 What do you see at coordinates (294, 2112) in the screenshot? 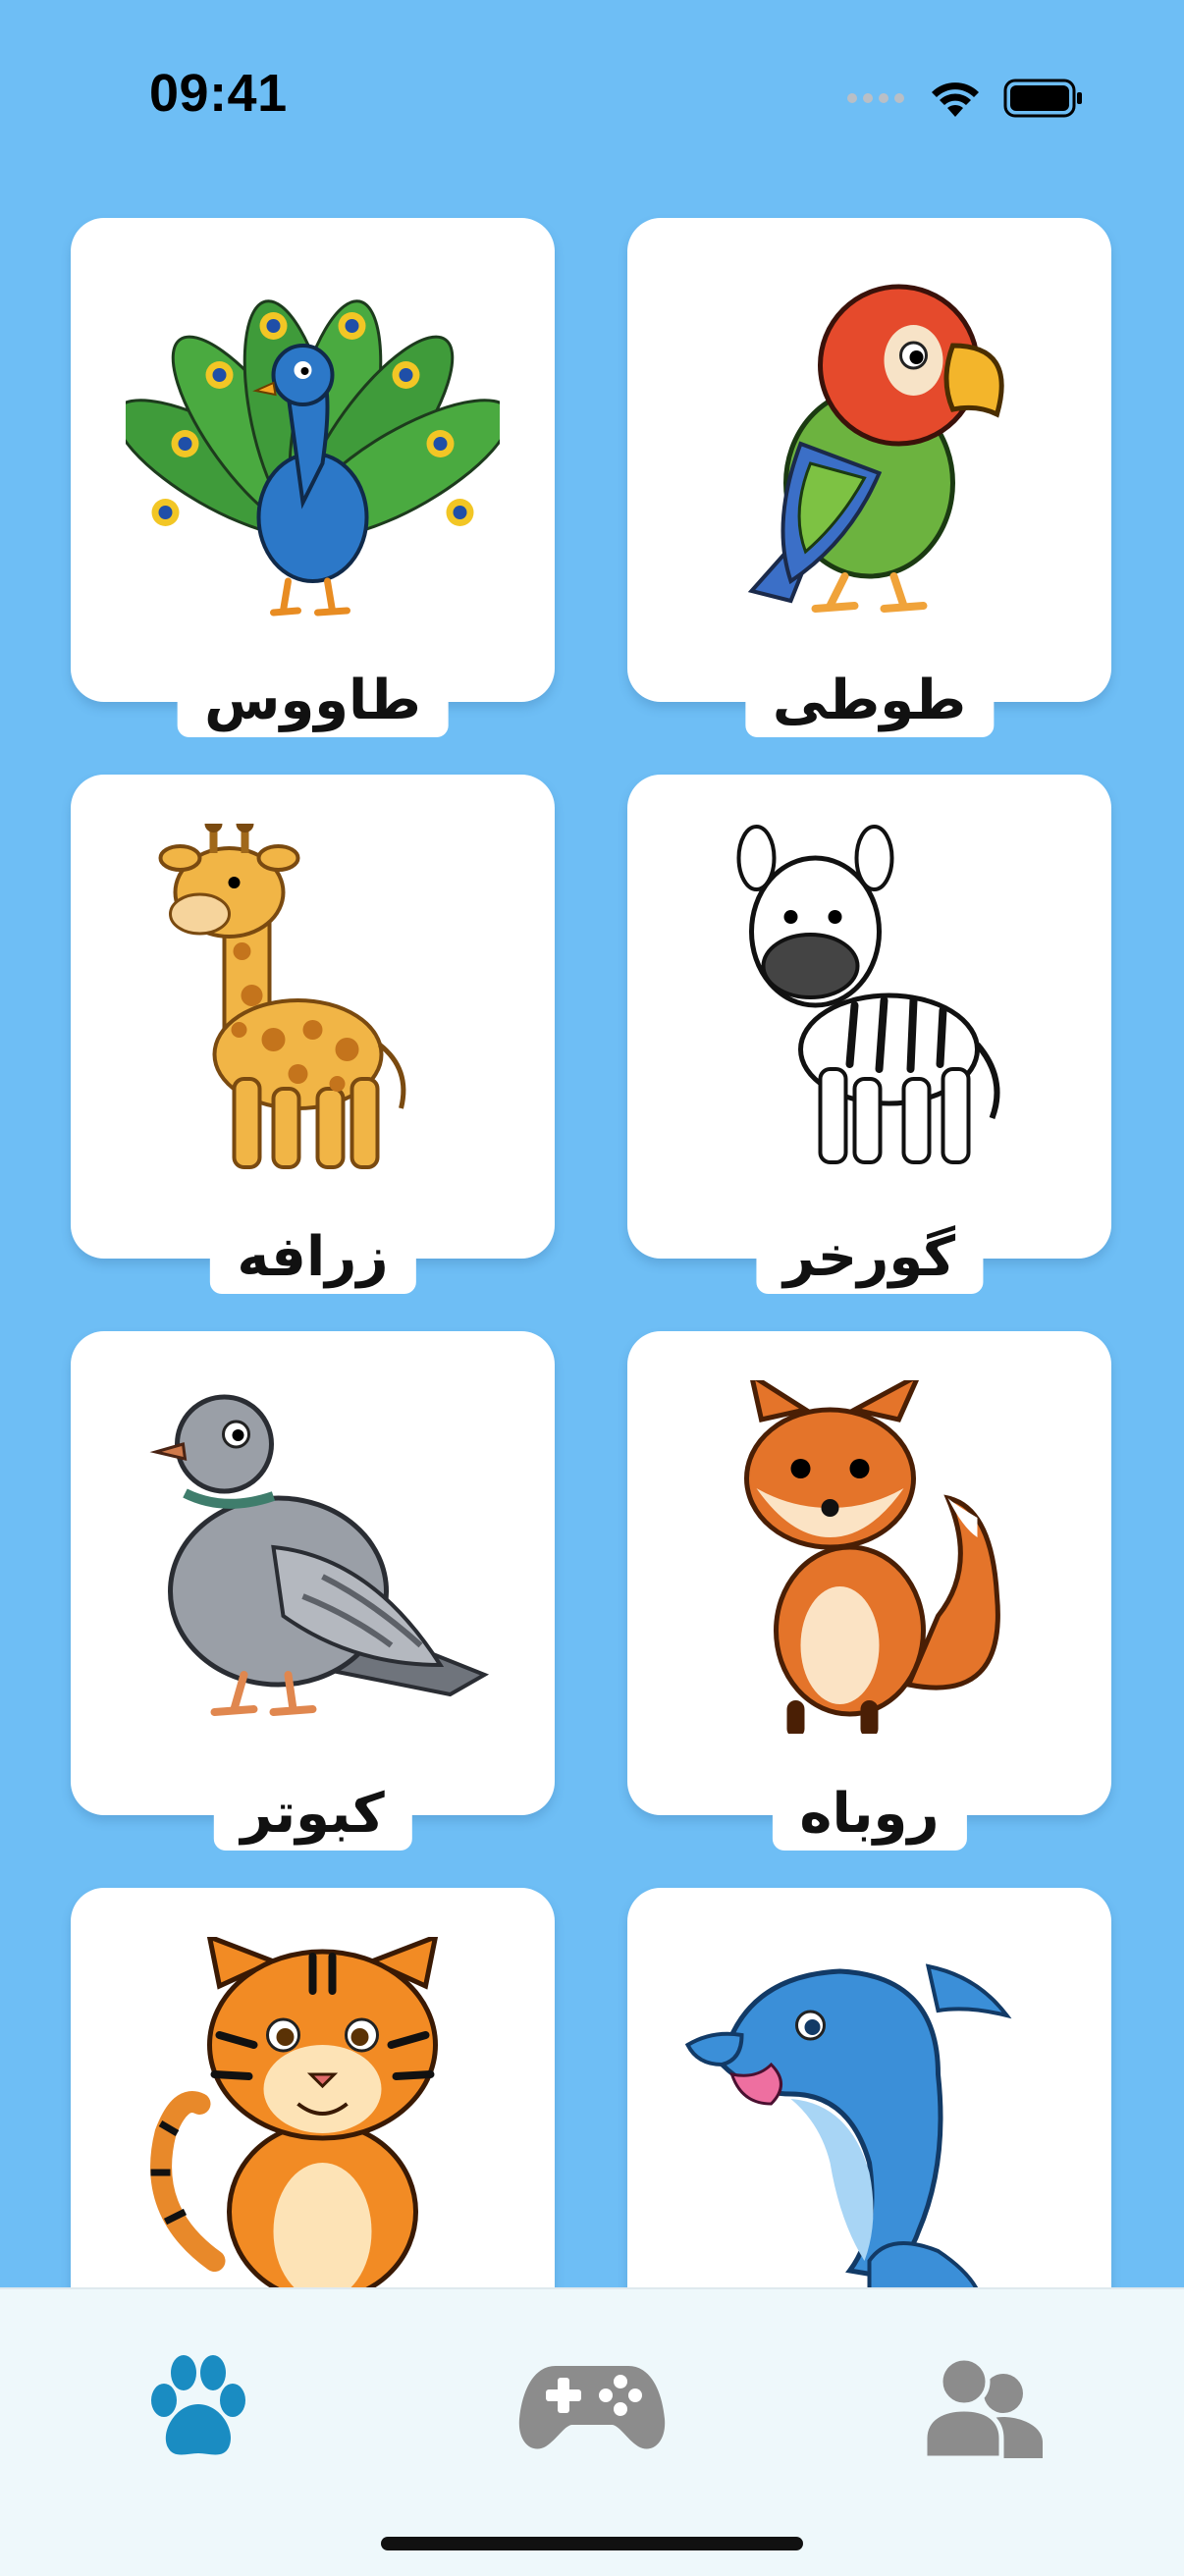
I see `tiger-icon` at bounding box center [294, 2112].